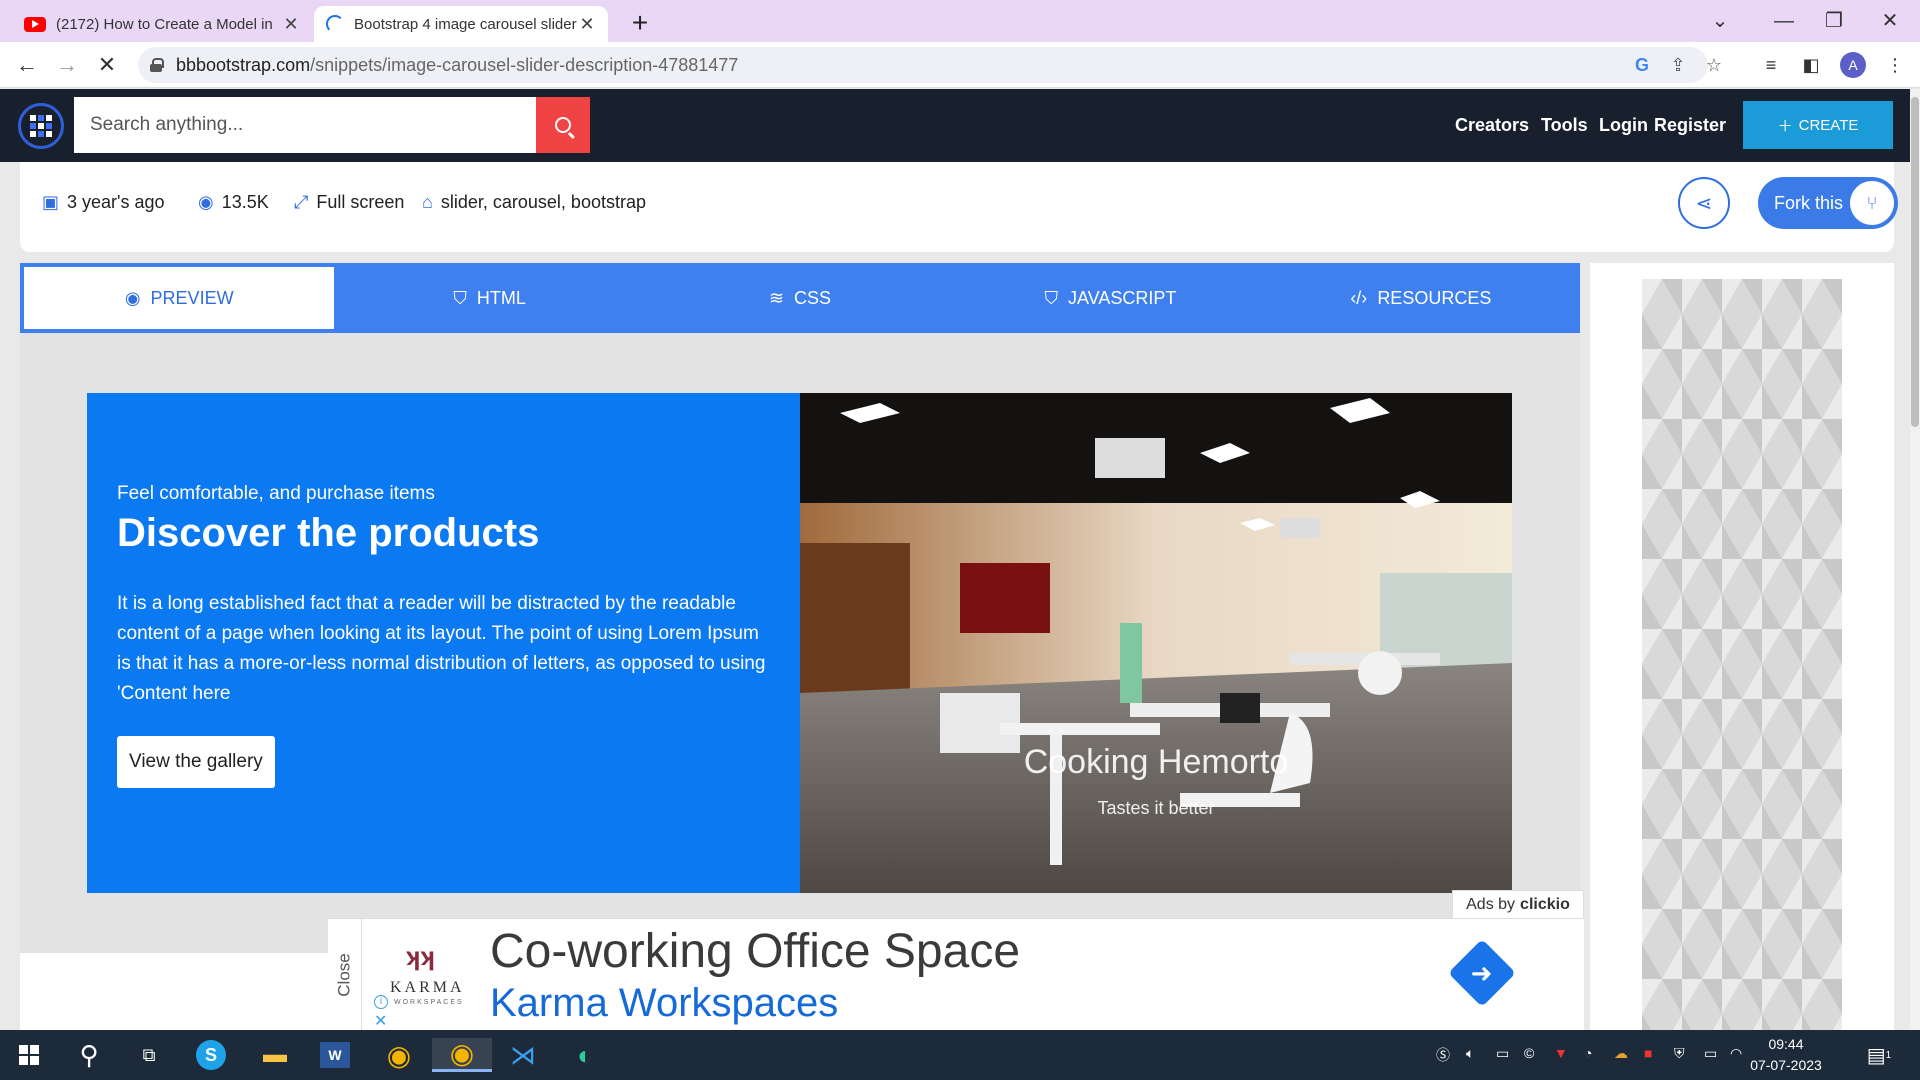 The width and height of the screenshot is (1920, 1080). What do you see at coordinates (465, 24) in the screenshot?
I see `tab-title: Bootstrap 4 image carousel slider` at bounding box center [465, 24].